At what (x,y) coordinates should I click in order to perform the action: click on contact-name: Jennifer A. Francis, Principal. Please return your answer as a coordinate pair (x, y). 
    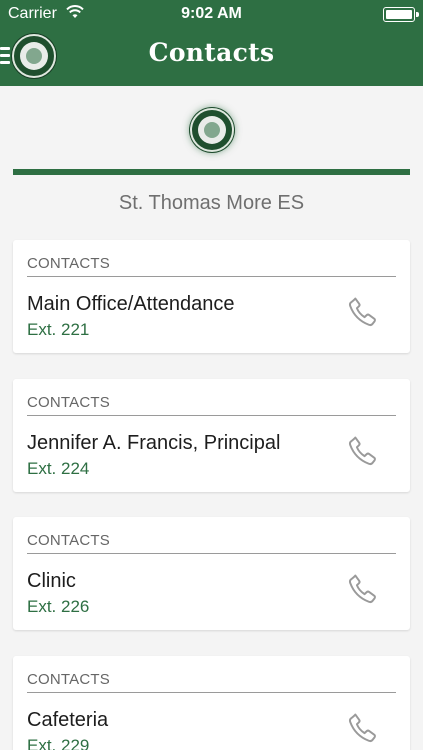
    Looking at the image, I should click on (154, 443).